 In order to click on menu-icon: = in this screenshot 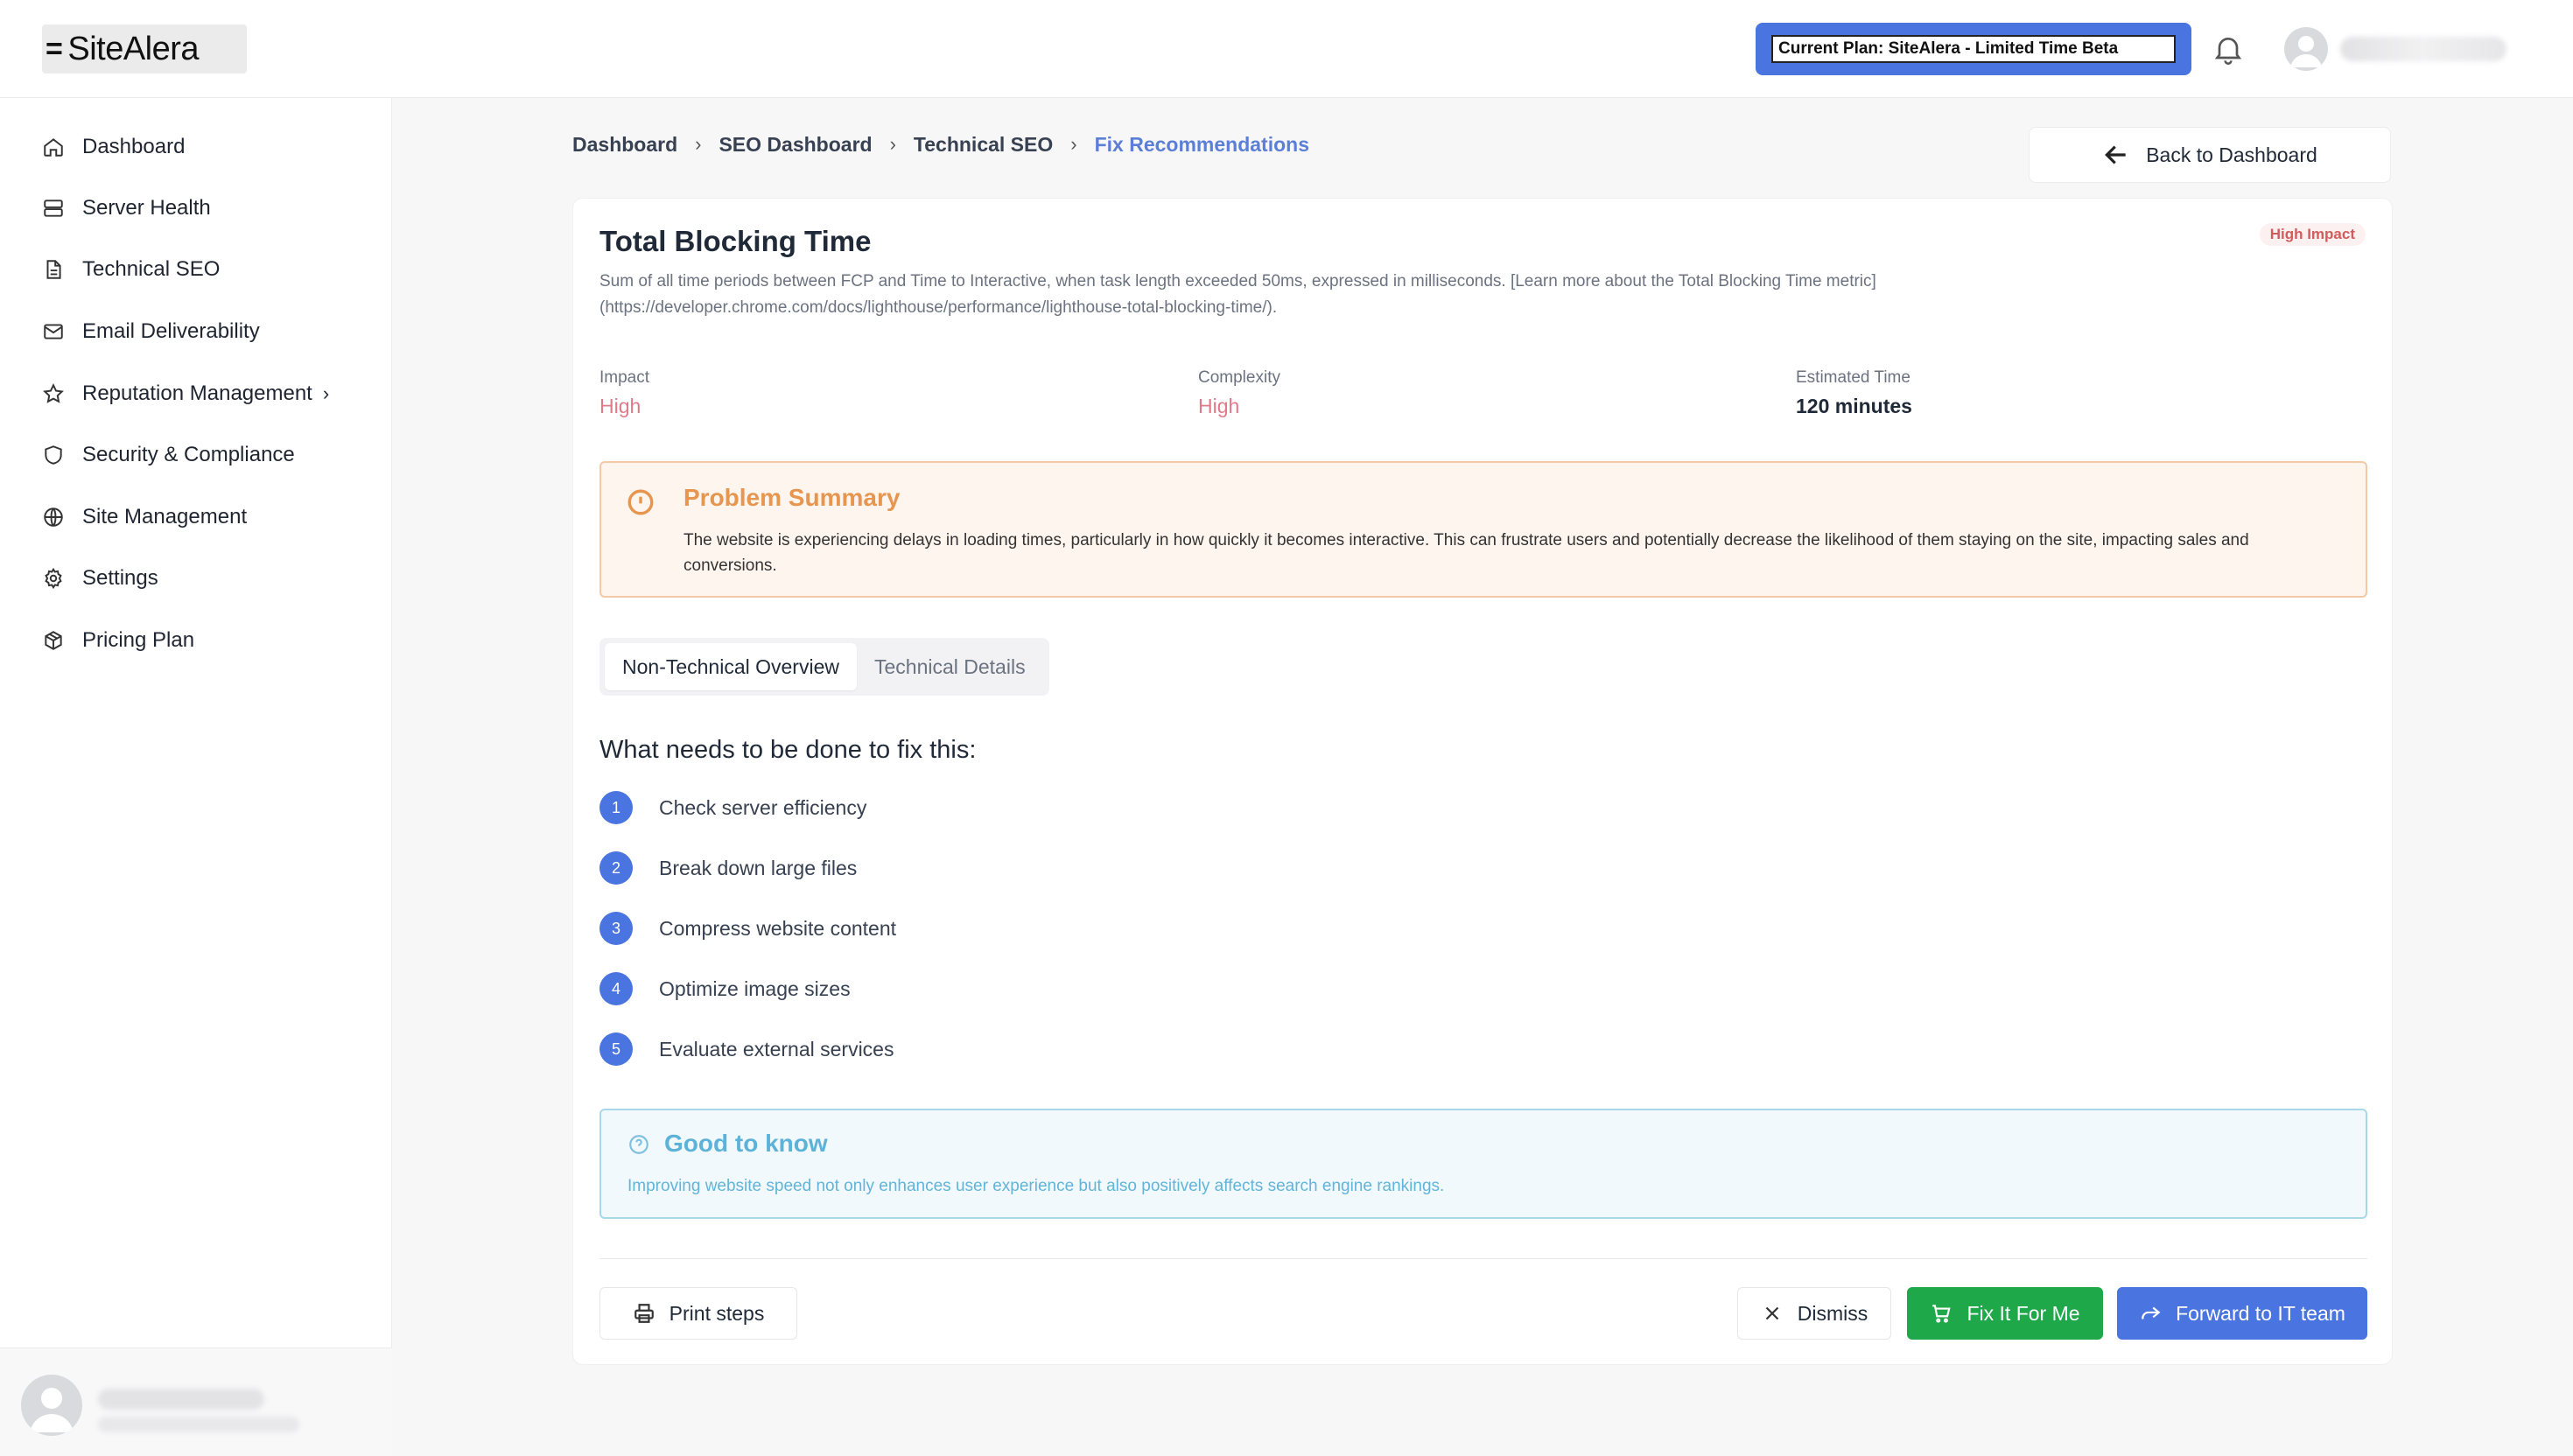, I will do `click(54, 49)`.